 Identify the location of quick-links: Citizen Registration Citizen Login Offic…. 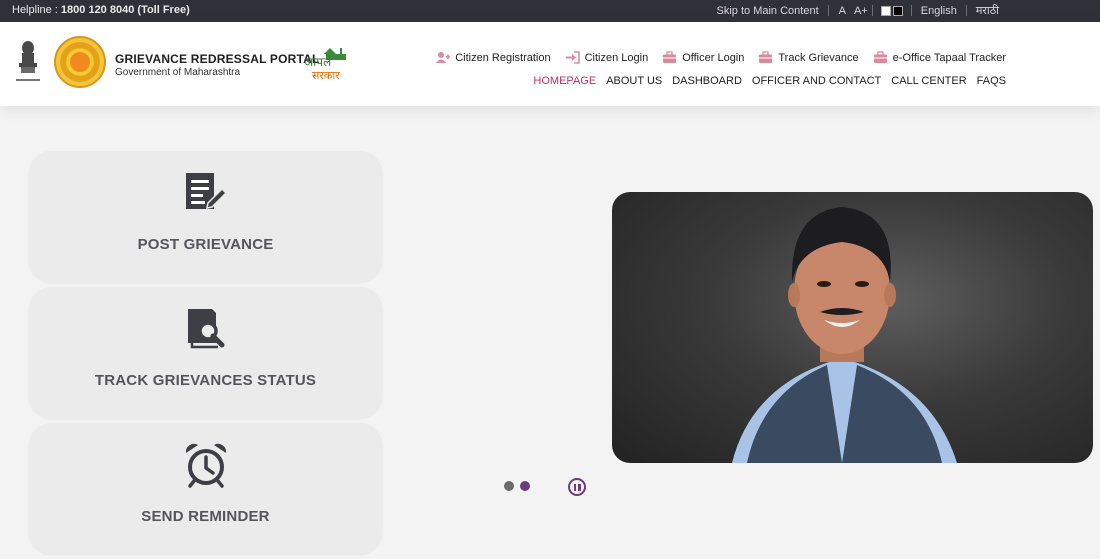
(720, 57).